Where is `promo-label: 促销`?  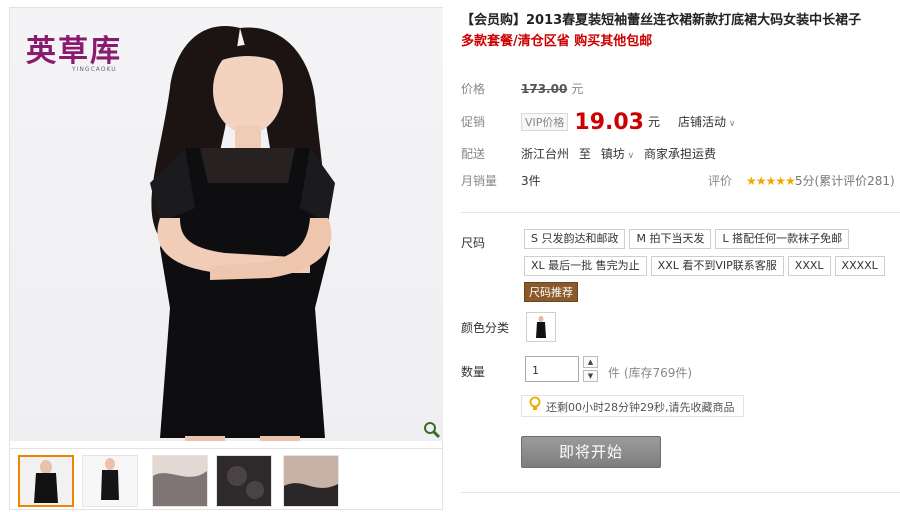 promo-label: 促销 is located at coordinates (473, 122).